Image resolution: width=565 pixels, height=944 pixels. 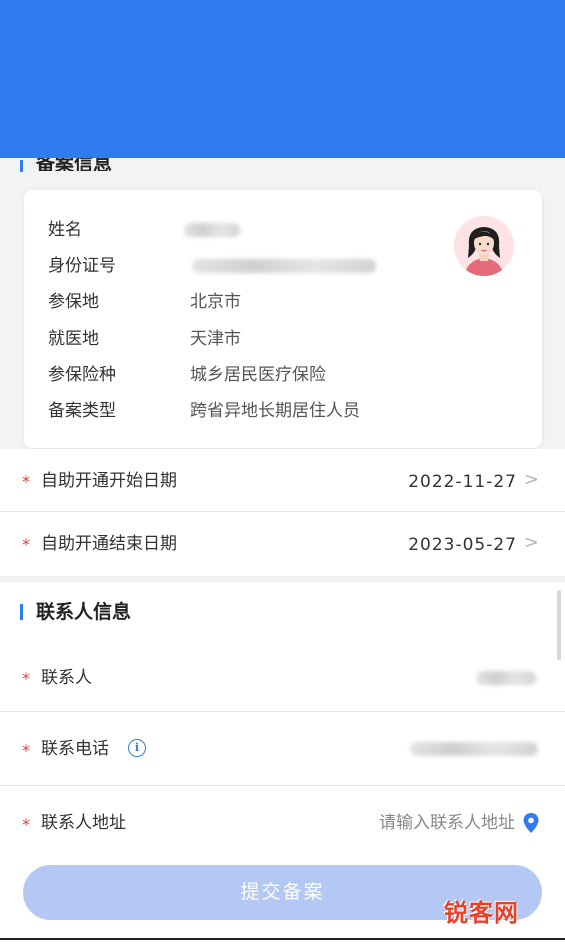 I want to click on name-label: 姓名, so click(x=65, y=230).